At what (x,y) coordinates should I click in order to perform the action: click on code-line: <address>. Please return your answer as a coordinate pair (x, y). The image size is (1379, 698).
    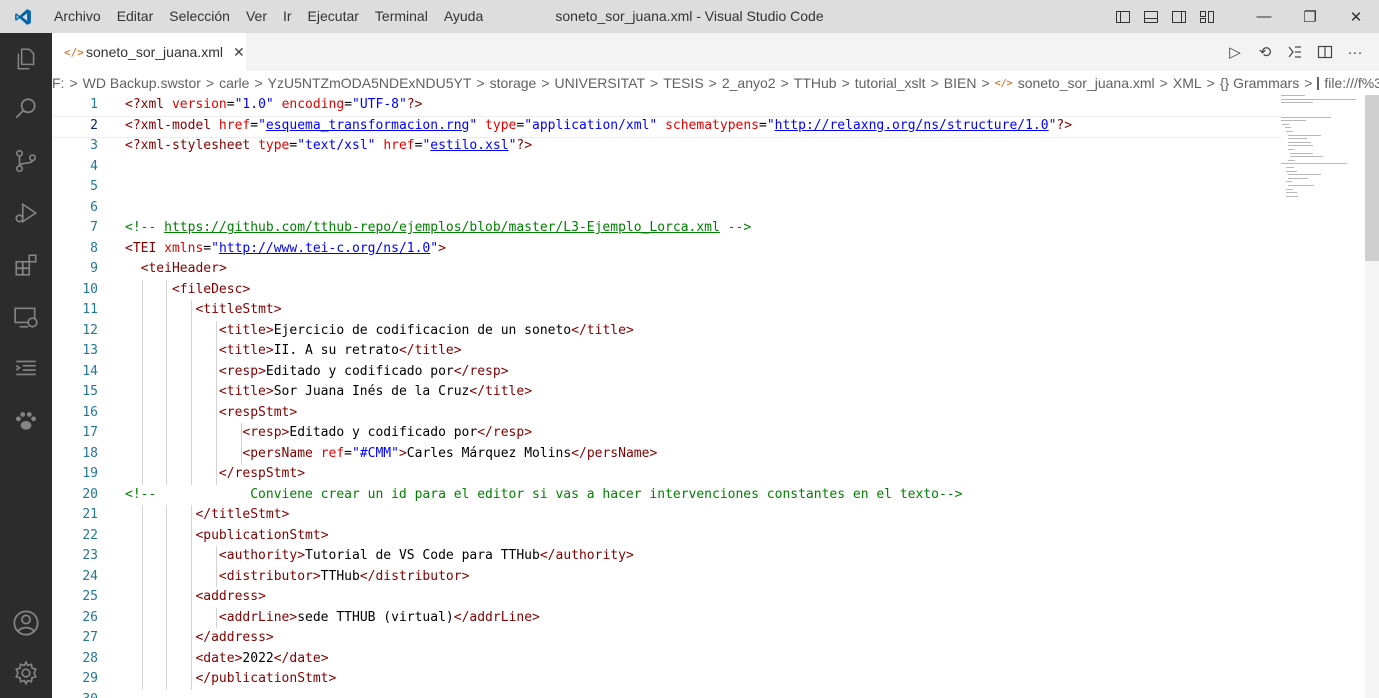
    Looking at the image, I should click on (700, 597).